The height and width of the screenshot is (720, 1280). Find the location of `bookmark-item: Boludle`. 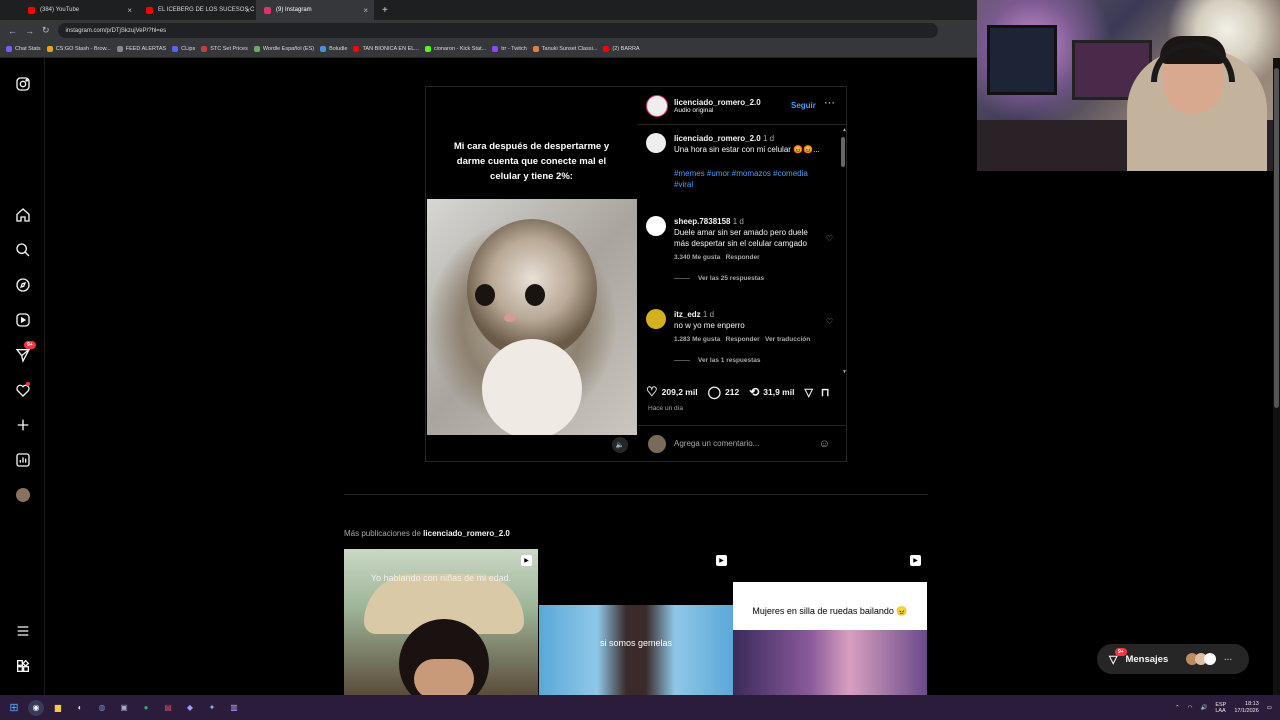

bookmark-item: Boludle is located at coordinates (333, 49).